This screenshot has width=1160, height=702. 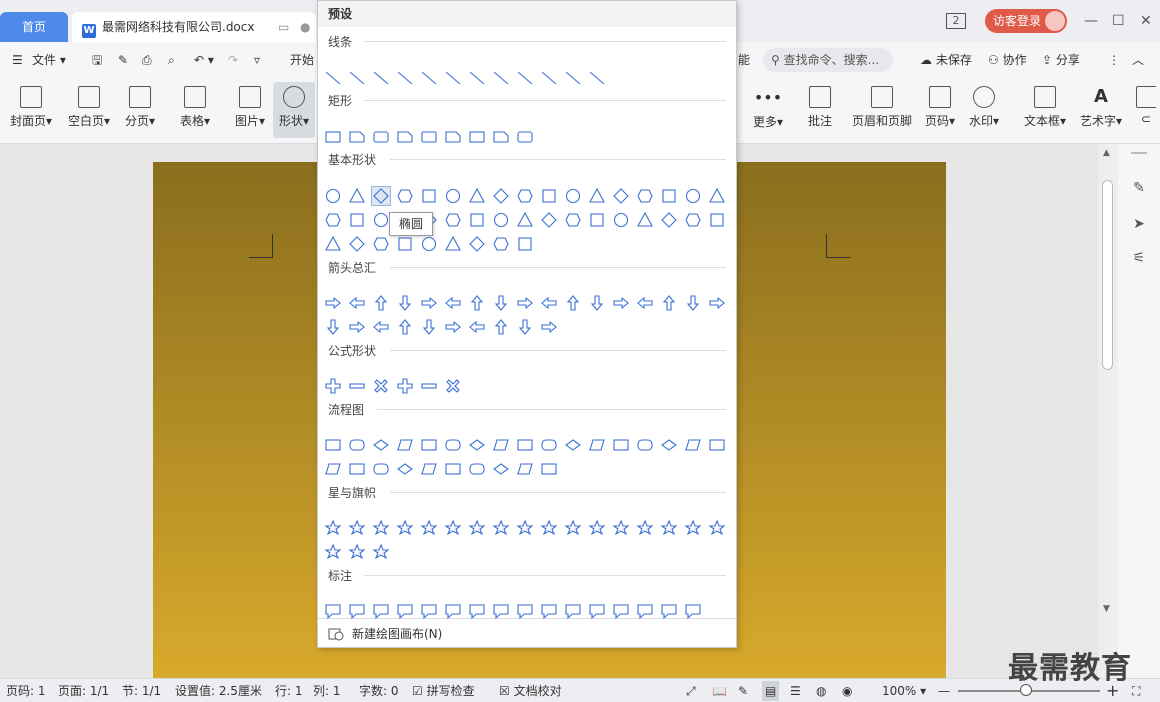 What do you see at coordinates (820, 110) in the screenshot?
I see `comment-button: 批注` at bounding box center [820, 110].